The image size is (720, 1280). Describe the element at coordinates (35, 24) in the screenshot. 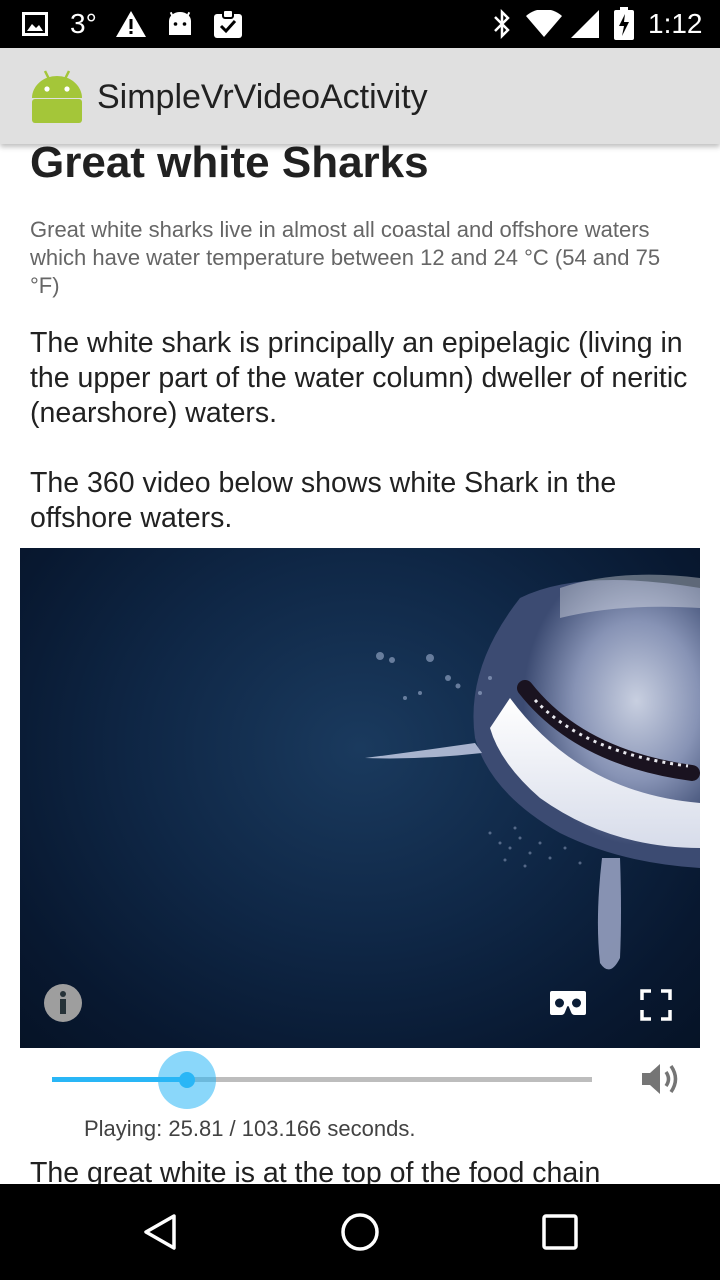

I see `image-icon` at that location.